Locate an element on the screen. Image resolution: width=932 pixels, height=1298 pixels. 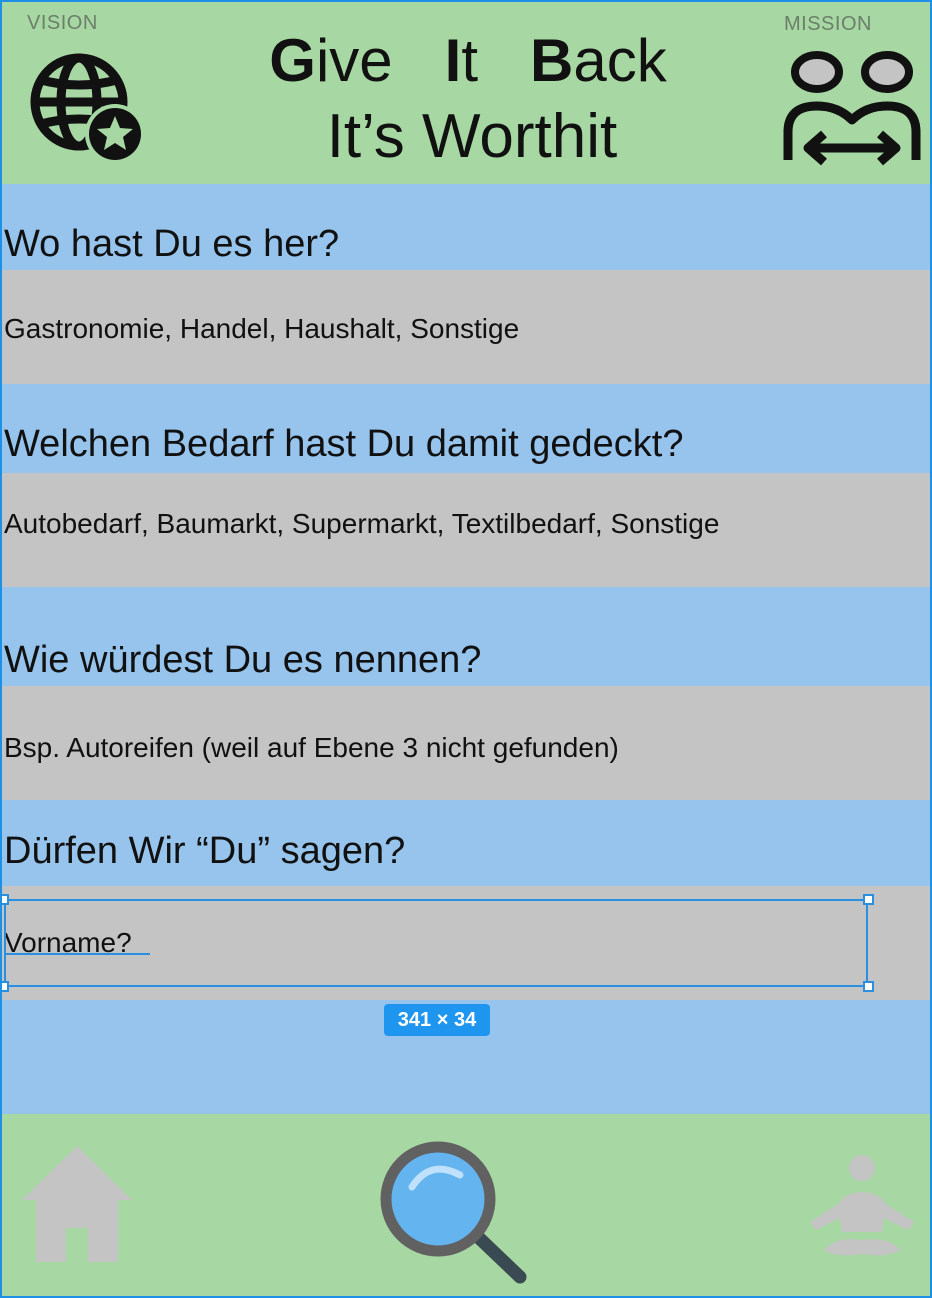
title-initial-b: B is located at coordinates (552, 60).